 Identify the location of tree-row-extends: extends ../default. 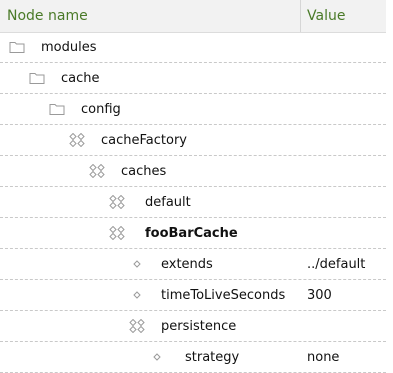
(193, 264).